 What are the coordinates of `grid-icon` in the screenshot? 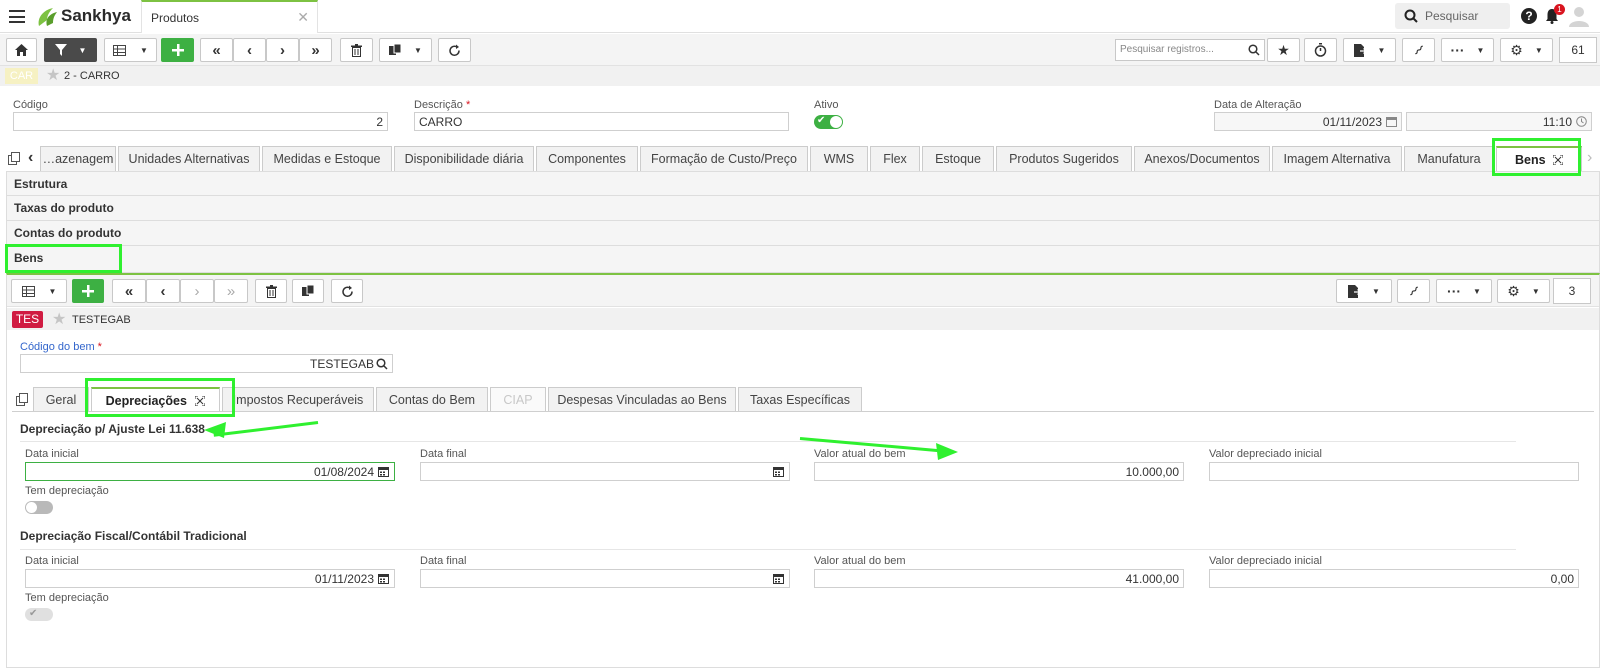 It's located at (28, 291).